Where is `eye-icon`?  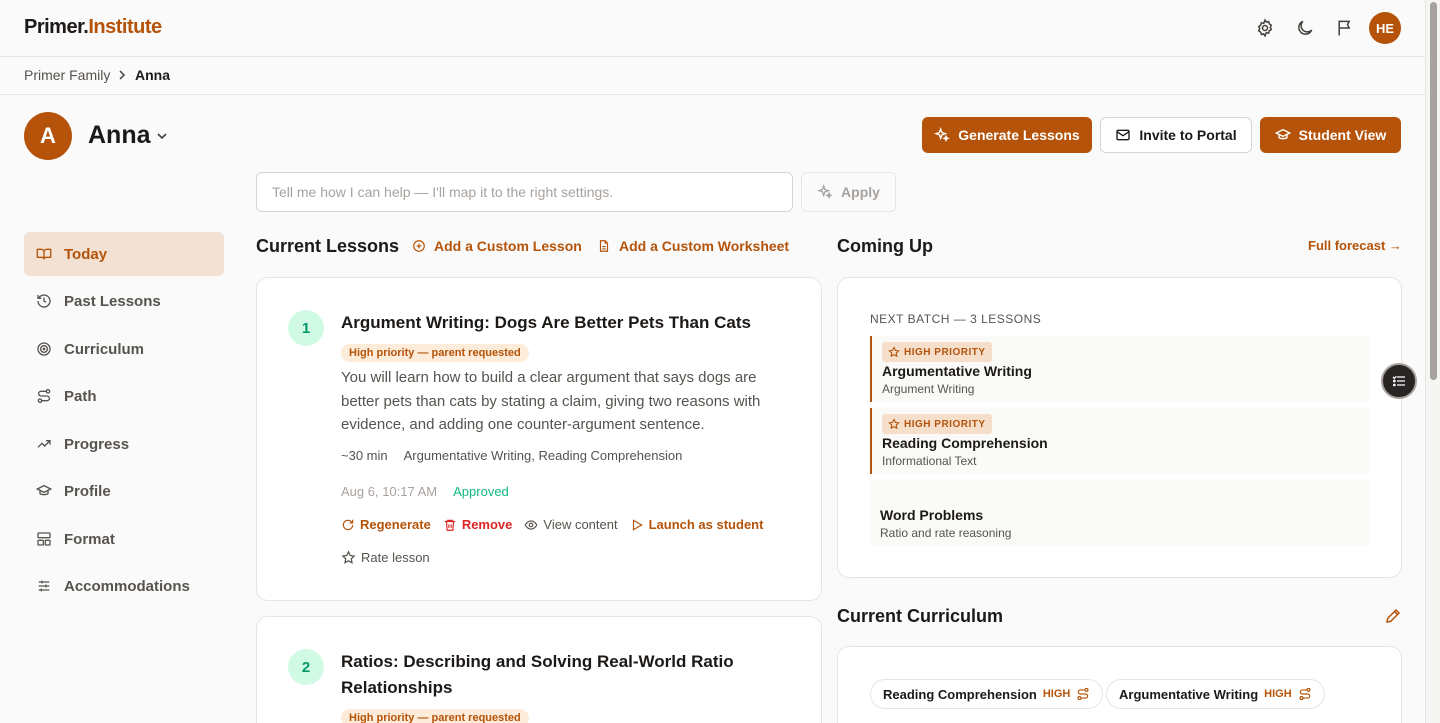
eye-icon is located at coordinates (531, 525).